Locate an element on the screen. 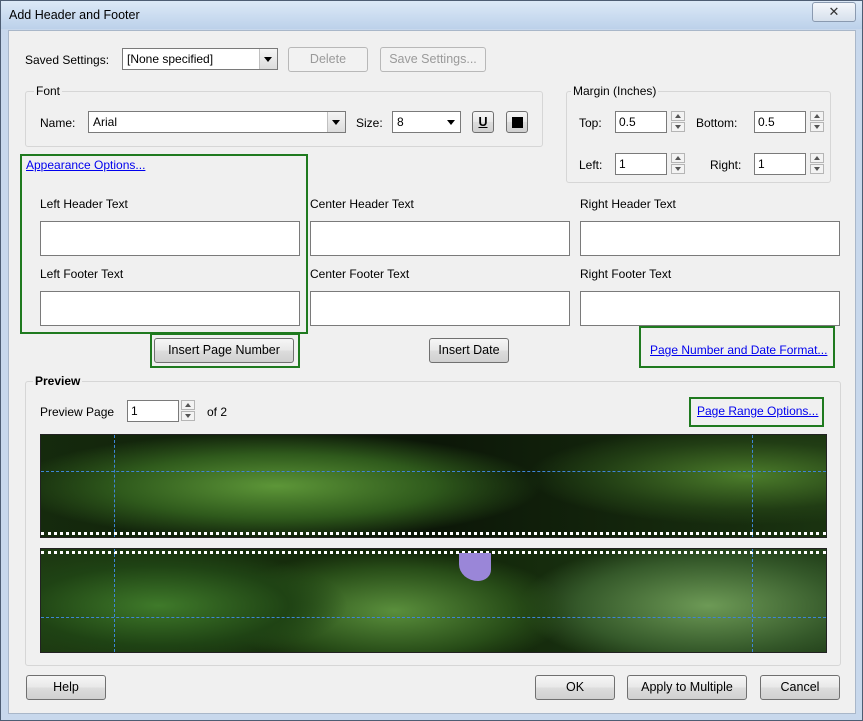 The image size is (863, 721). page-count-text: of 2 is located at coordinates (217, 412).